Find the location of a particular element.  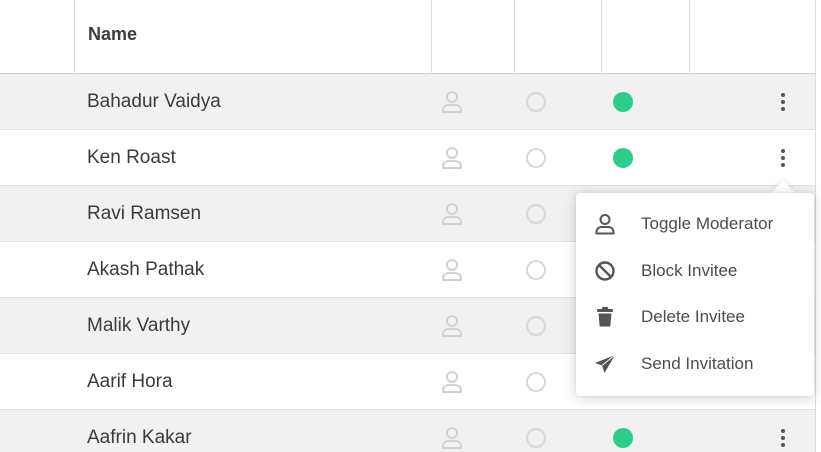

menu-item-block-invitee: Block Invitee is located at coordinates (695, 272).